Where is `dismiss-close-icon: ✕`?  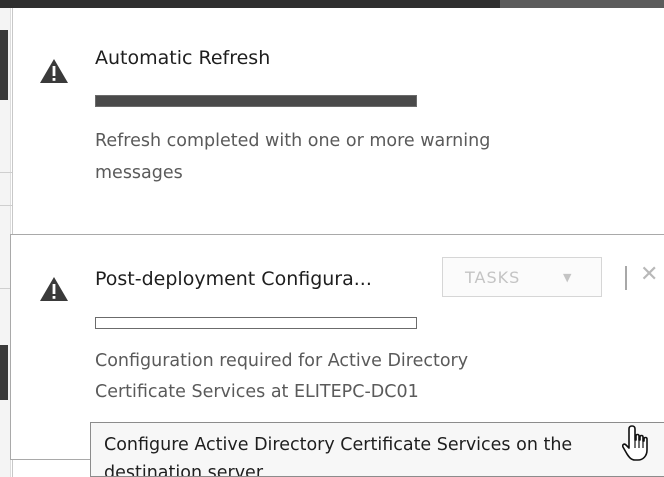
dismiss-close-icon: ✕ is located at coordinates (649, 274).